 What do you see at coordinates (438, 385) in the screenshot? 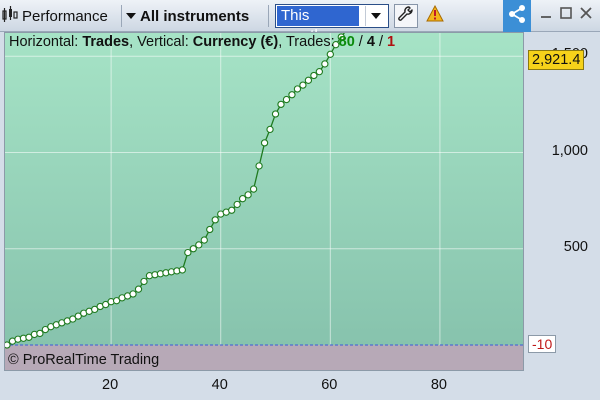
I see `x-tick-label: 80` at bounding box center [438, 385].